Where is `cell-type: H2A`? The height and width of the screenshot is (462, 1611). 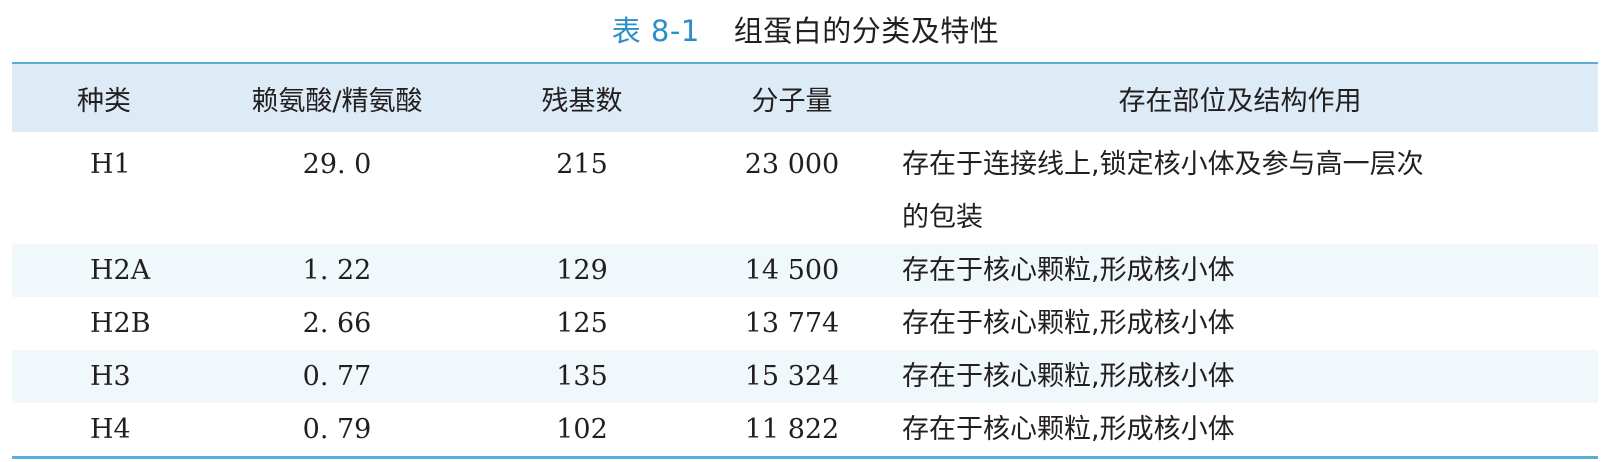
cell-type: H2A is located at coordinates (120, 270).